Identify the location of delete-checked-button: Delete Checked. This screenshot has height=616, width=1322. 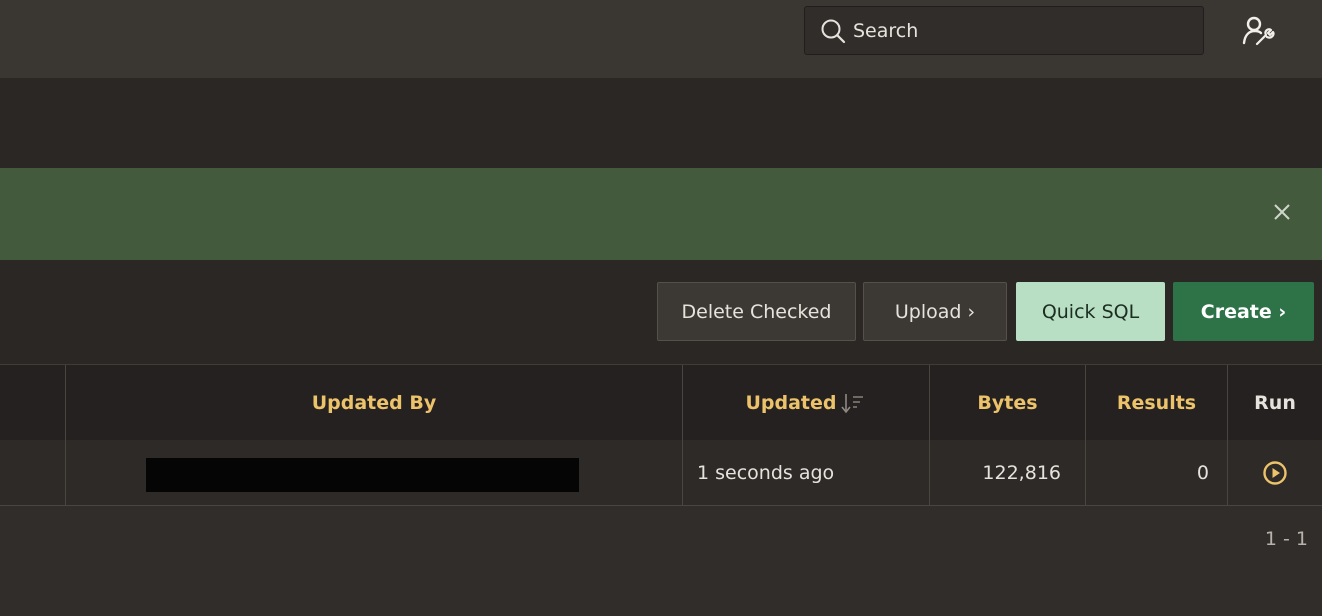
(756, 311).